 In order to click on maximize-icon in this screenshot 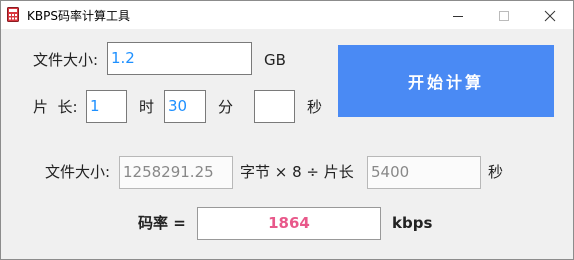, I will do `click(504, 16)`.